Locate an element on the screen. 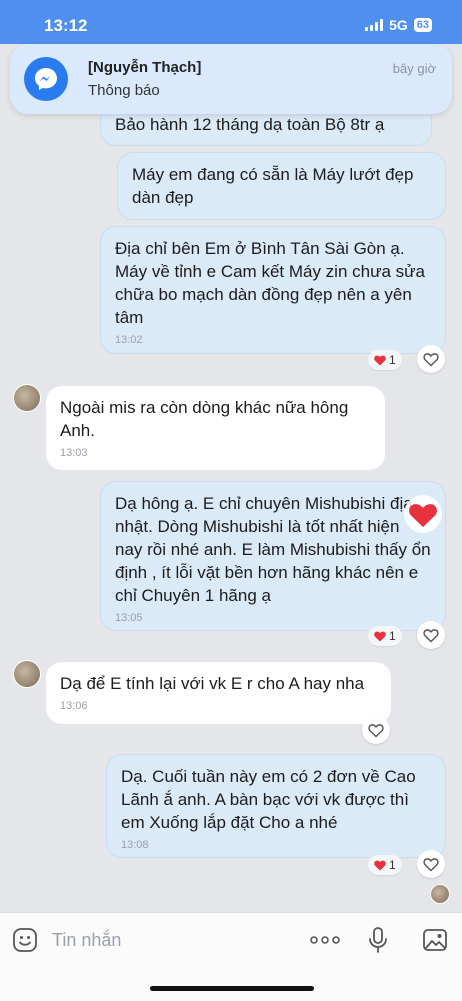  heart-reaction-icon is located at coordinates (423, 514).